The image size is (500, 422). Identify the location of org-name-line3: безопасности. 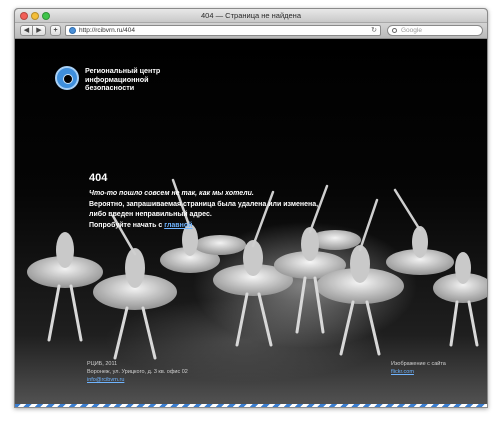
(110, 87).